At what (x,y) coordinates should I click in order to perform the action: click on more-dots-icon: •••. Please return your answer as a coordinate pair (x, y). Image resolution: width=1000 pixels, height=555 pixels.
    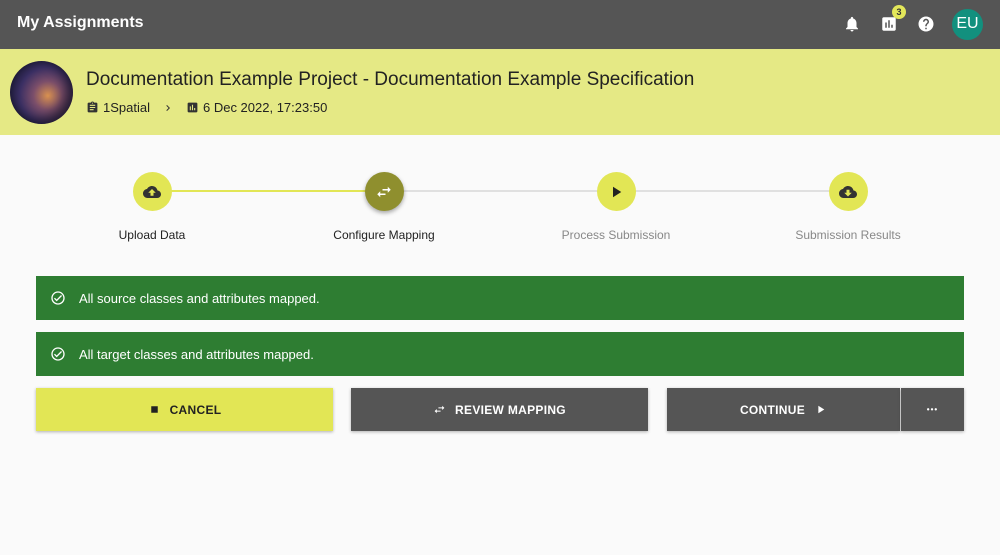
    Looking at the image, I should click on (932, 409).